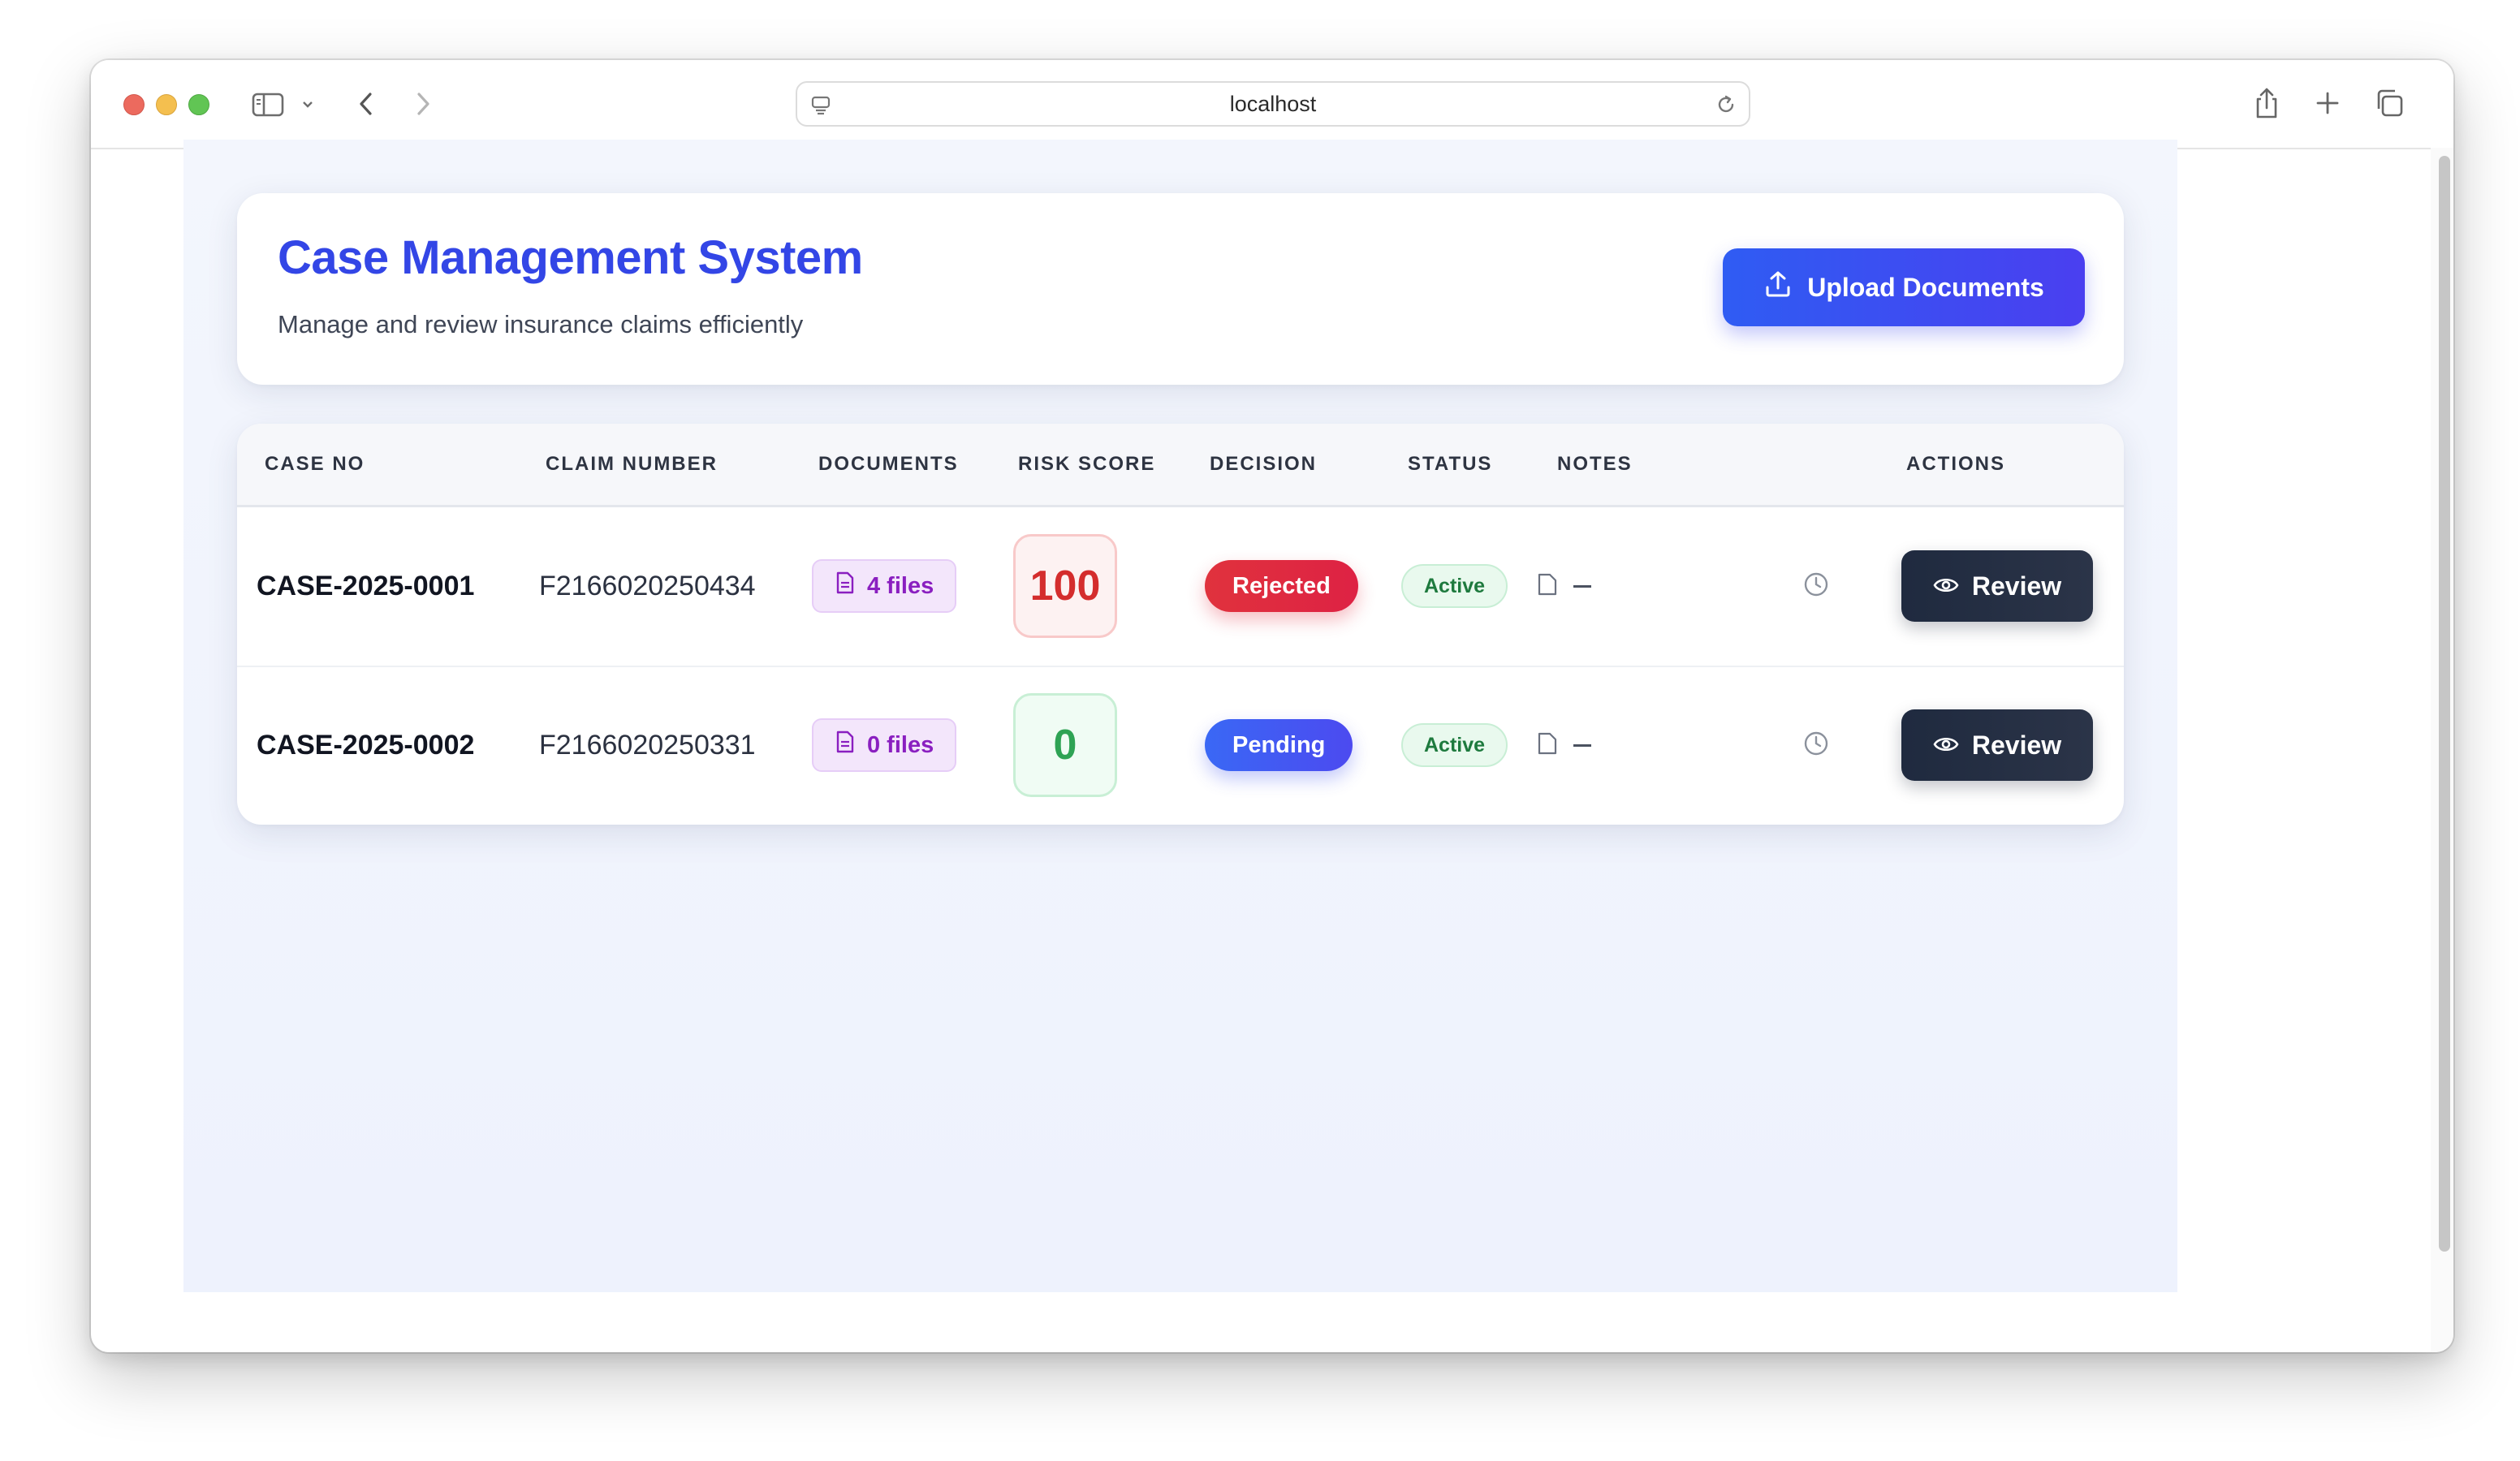  I want to click on decision-cell: Pending, so click(1279, 745).